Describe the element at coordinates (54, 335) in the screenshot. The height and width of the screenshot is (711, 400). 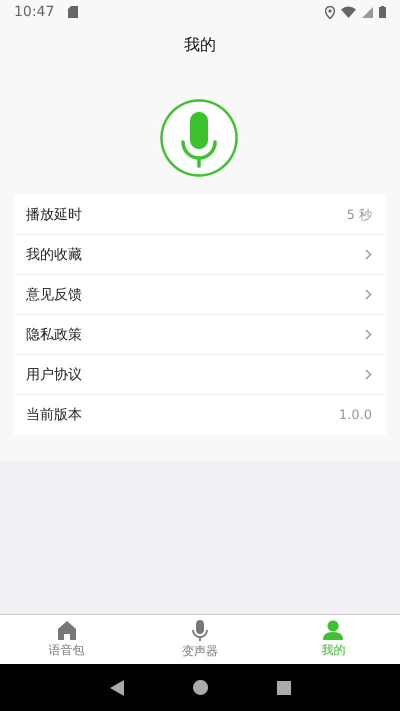
I see `settings-label: 隐私政策` at that location.